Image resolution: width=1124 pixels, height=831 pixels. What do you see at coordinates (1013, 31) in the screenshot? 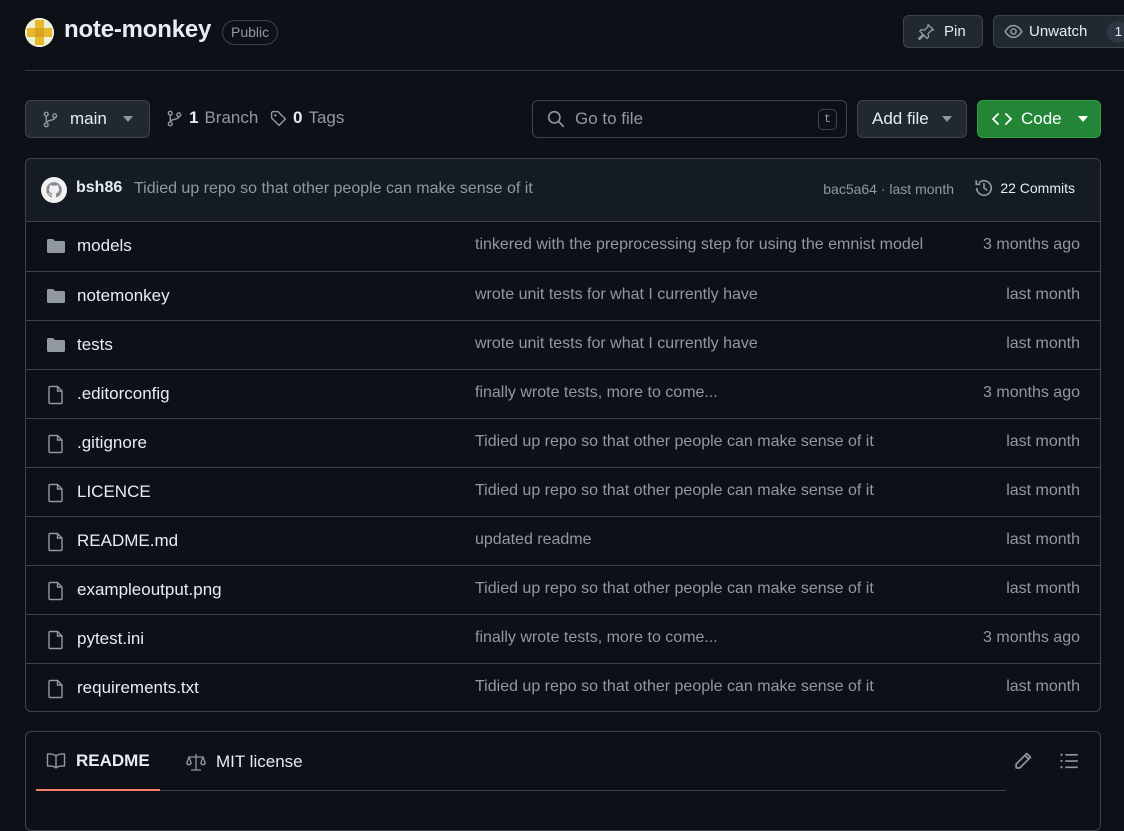
I see `eye-icon` at bounding box center [1013, 31].